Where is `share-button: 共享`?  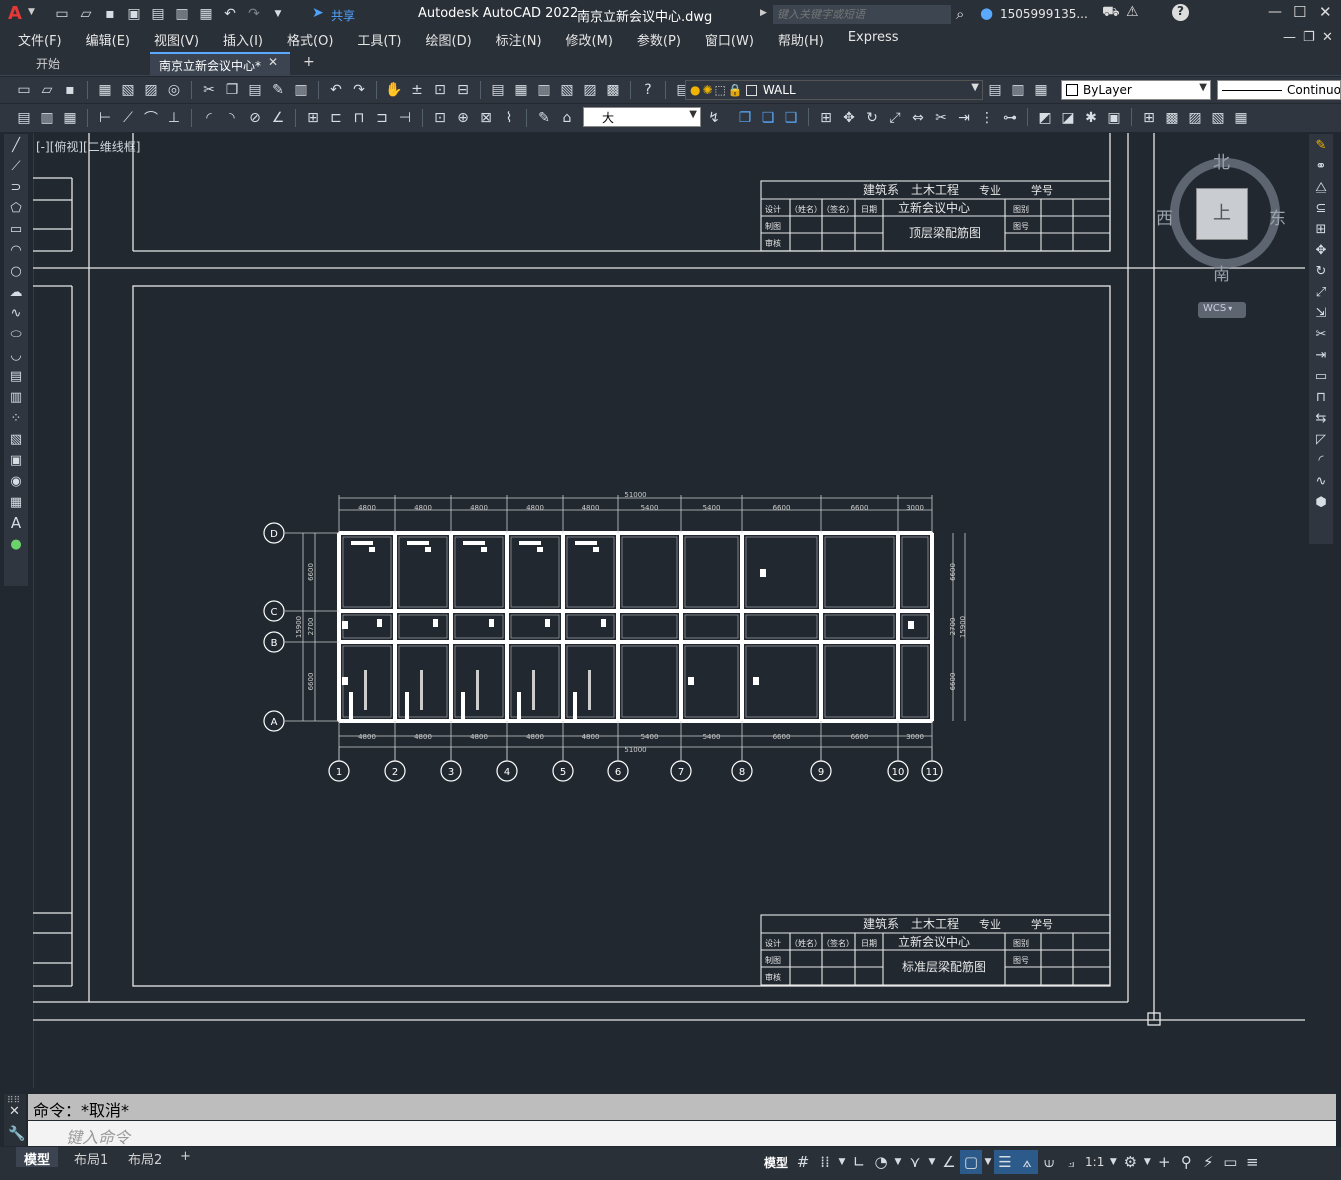 share-button: 共享 is located at coordinates (343, 15).